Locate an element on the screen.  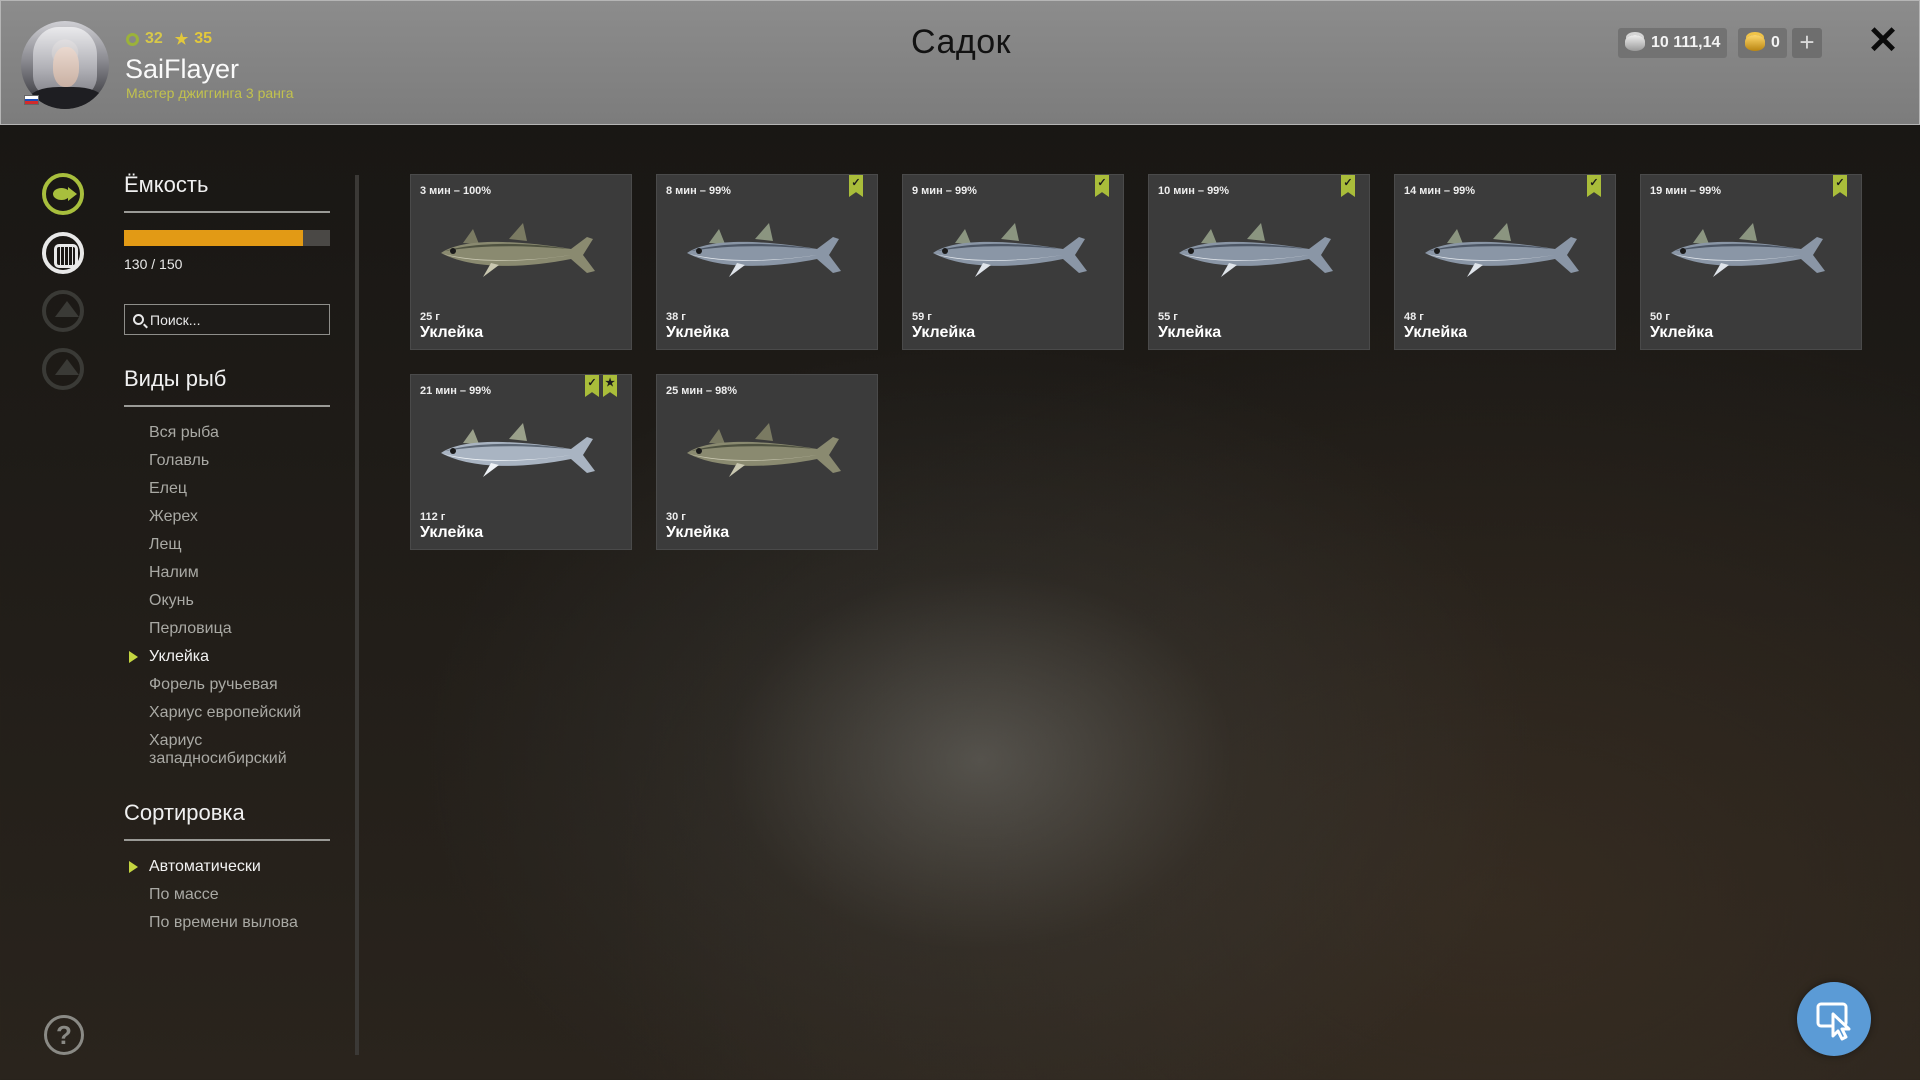
species-filter-item: Голавль is located at coordinates (231, 461).